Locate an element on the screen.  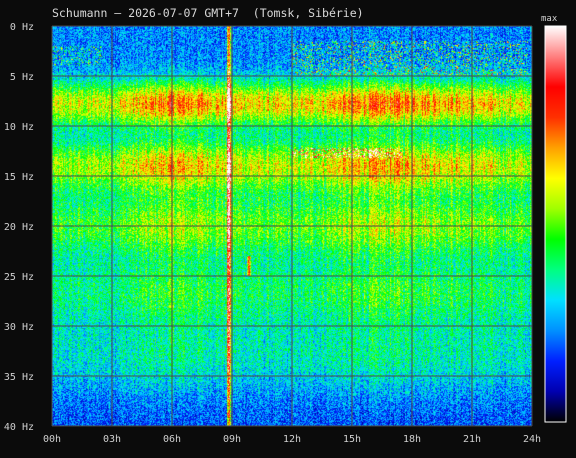
x-tick-label: 00h is located at coordinates (52, 439).